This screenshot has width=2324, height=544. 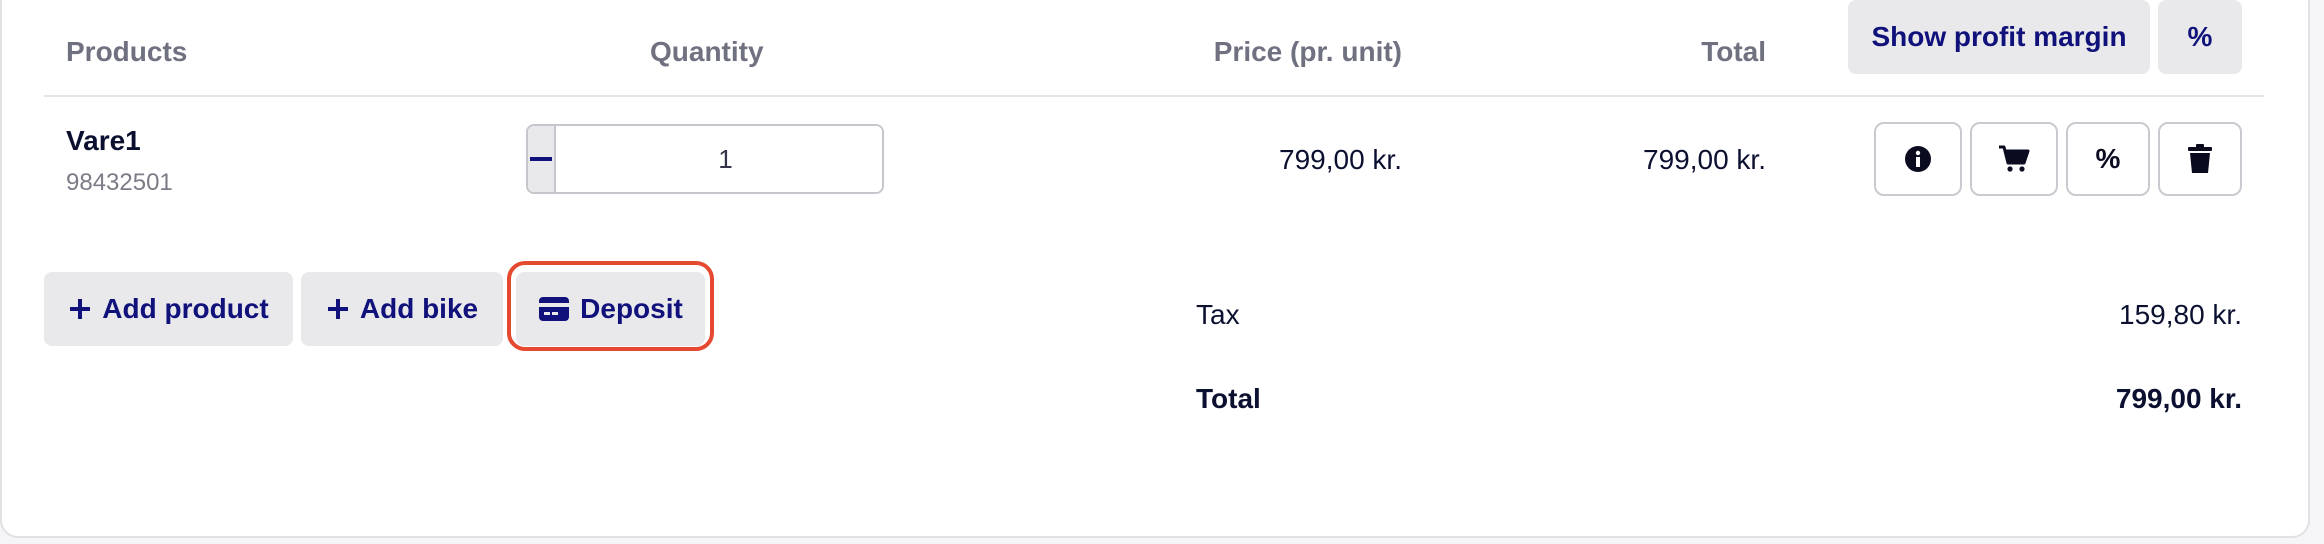 I want to click on percent-toggle-label: %, so click(x=2200, y=36).